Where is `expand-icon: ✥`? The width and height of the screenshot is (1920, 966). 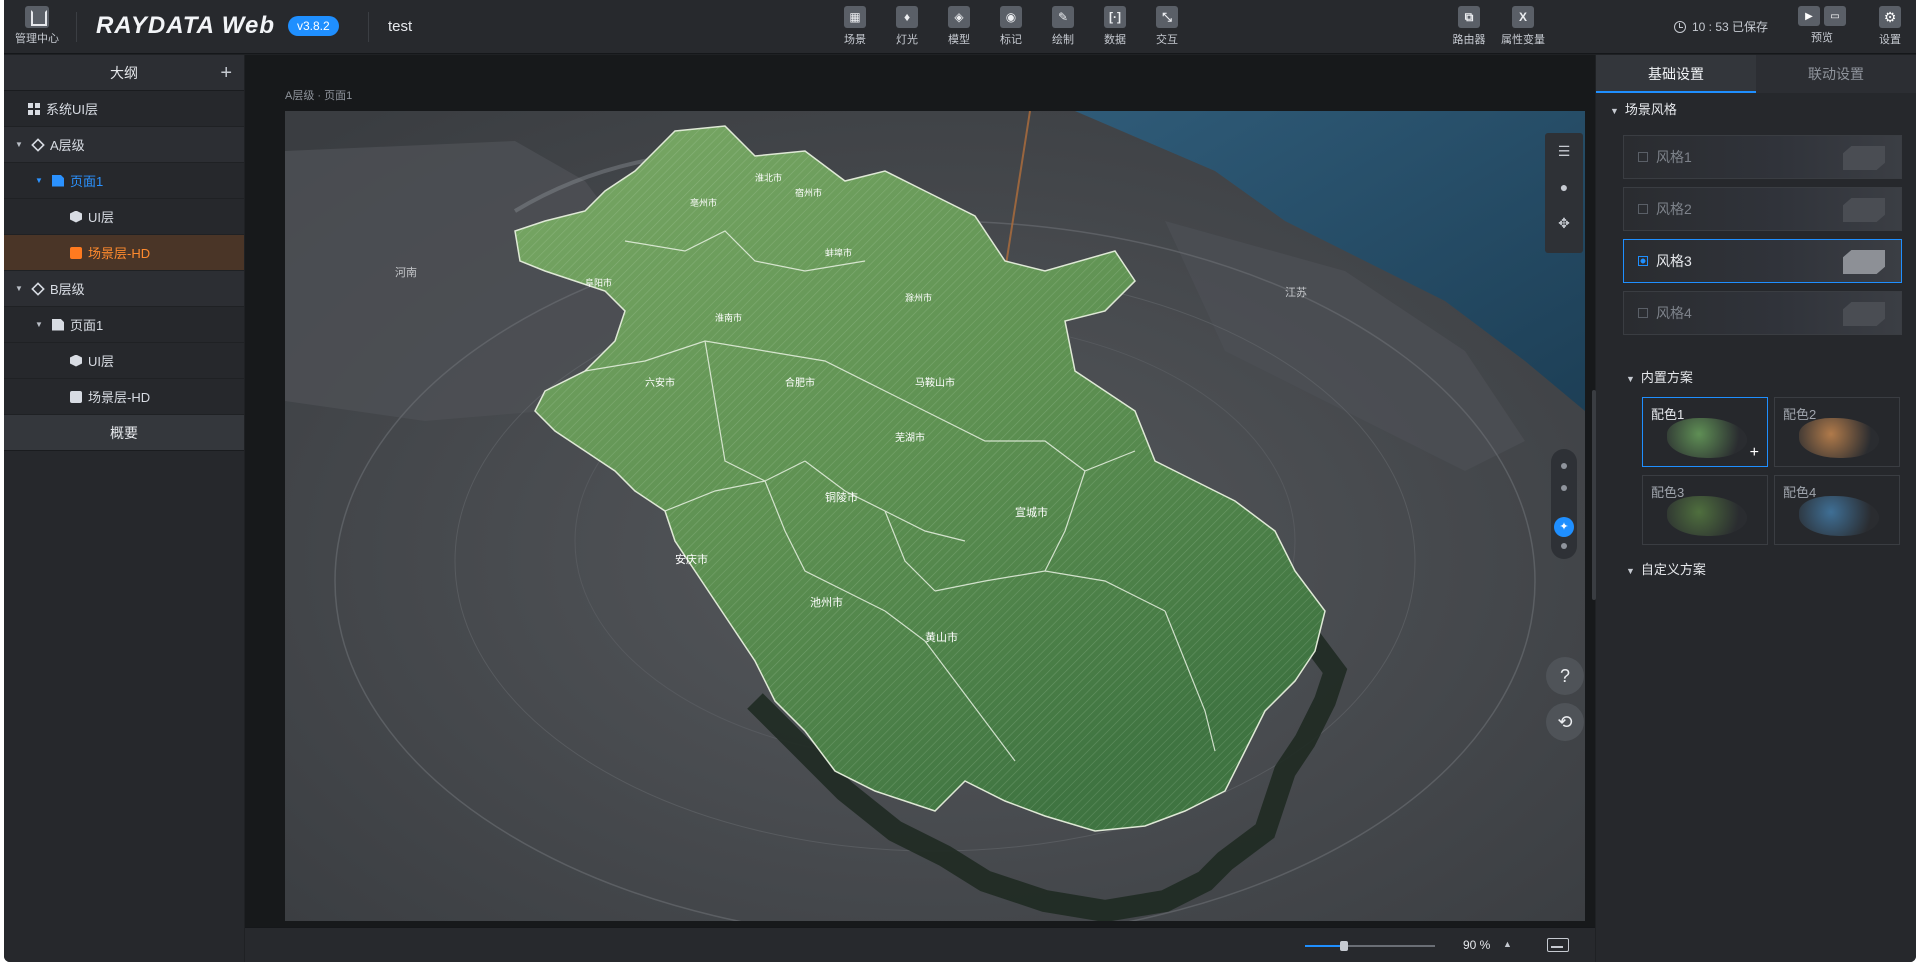 expand-icon: ✥ is located at coordinates (1564, 223).